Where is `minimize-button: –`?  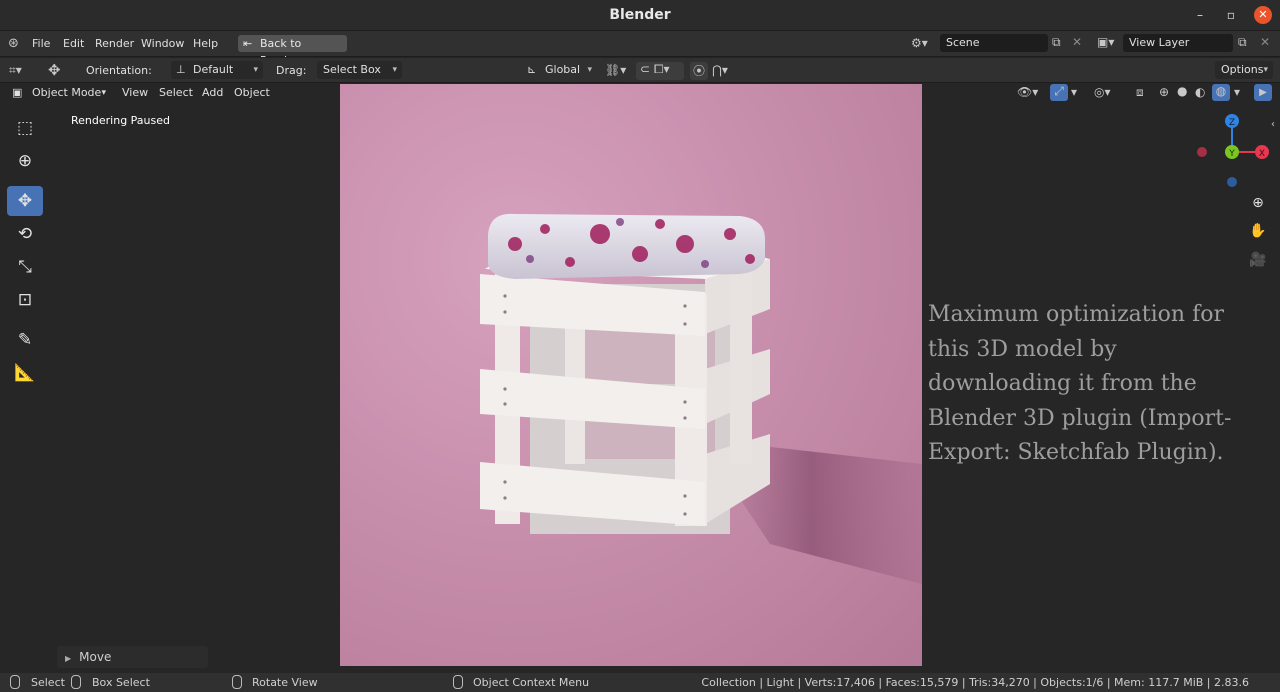 minimize-button: – is located at coordinates (1200, 15).